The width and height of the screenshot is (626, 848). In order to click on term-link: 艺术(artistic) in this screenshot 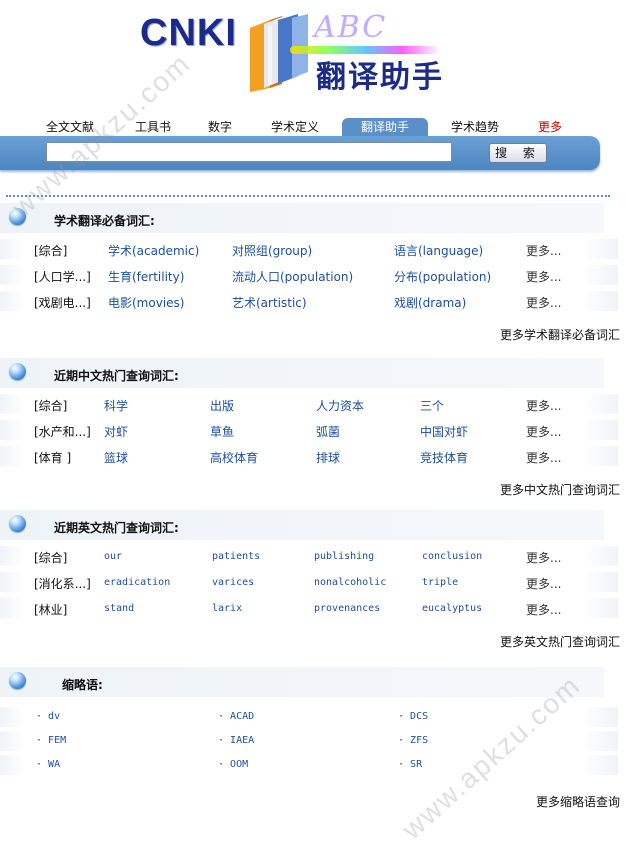, I will do `click(269, 302)`.